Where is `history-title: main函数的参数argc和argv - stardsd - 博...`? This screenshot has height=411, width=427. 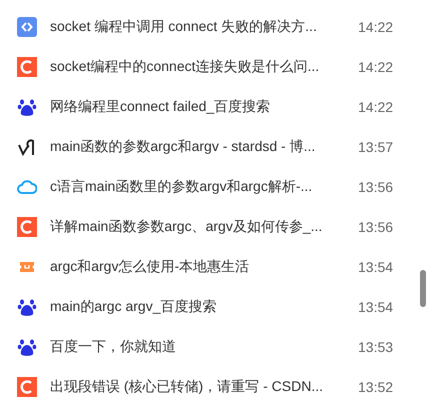 history-title: main函数的参数argc和argv - stardsd - 博... is located at coordinates (200, 147).